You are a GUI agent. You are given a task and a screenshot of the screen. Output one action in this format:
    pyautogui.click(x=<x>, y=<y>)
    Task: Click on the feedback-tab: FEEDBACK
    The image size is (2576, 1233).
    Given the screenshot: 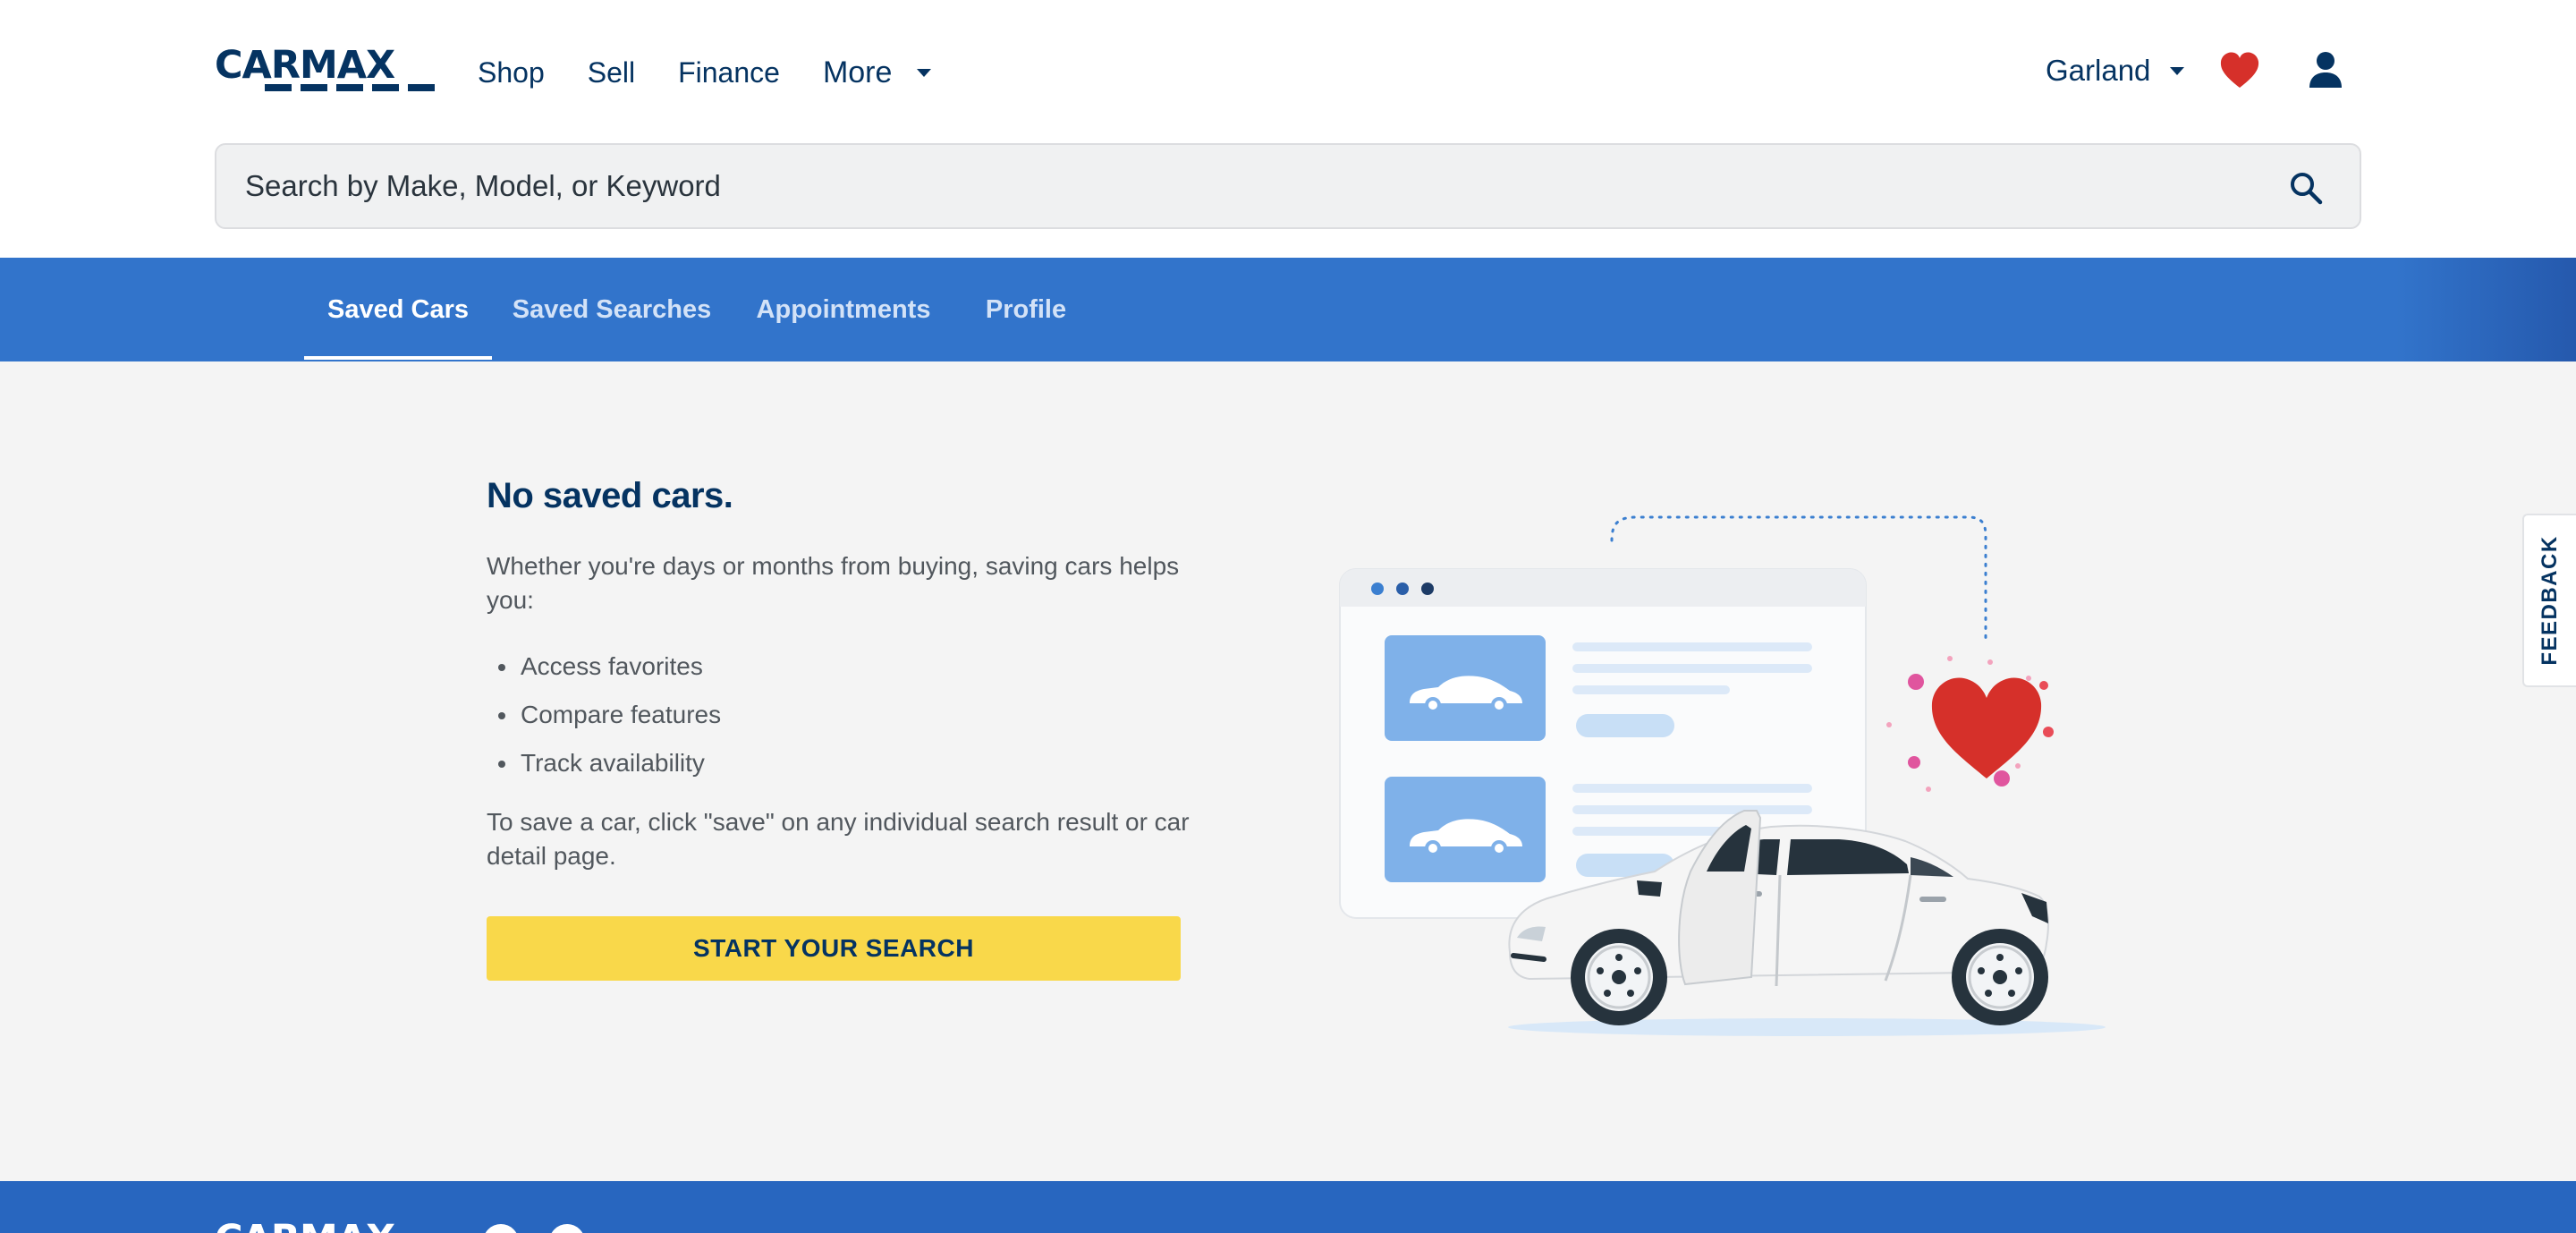 What is the action you would take?
    pyautogui.click(x=2549, y=600)
    